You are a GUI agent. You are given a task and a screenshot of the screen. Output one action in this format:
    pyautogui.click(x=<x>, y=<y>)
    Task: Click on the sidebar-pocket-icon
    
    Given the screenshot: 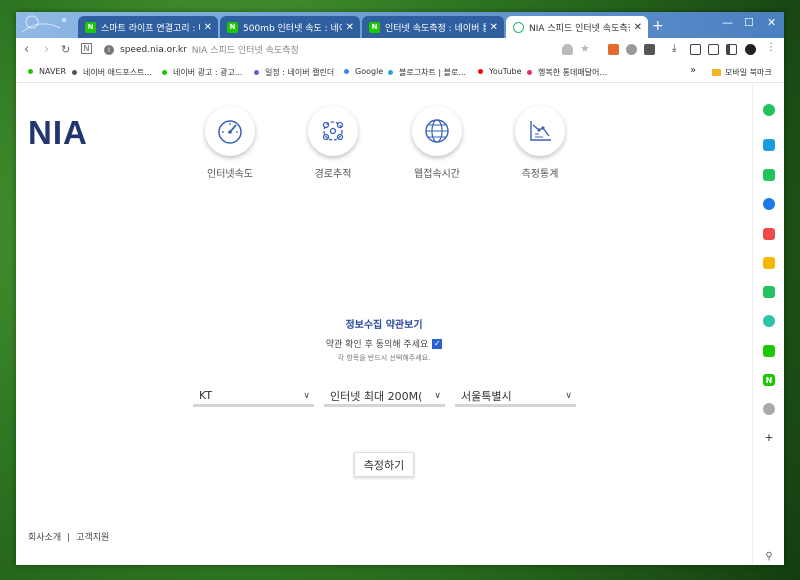 What is the action you would take?
    pyautogui.click(x=769, y=234)
    